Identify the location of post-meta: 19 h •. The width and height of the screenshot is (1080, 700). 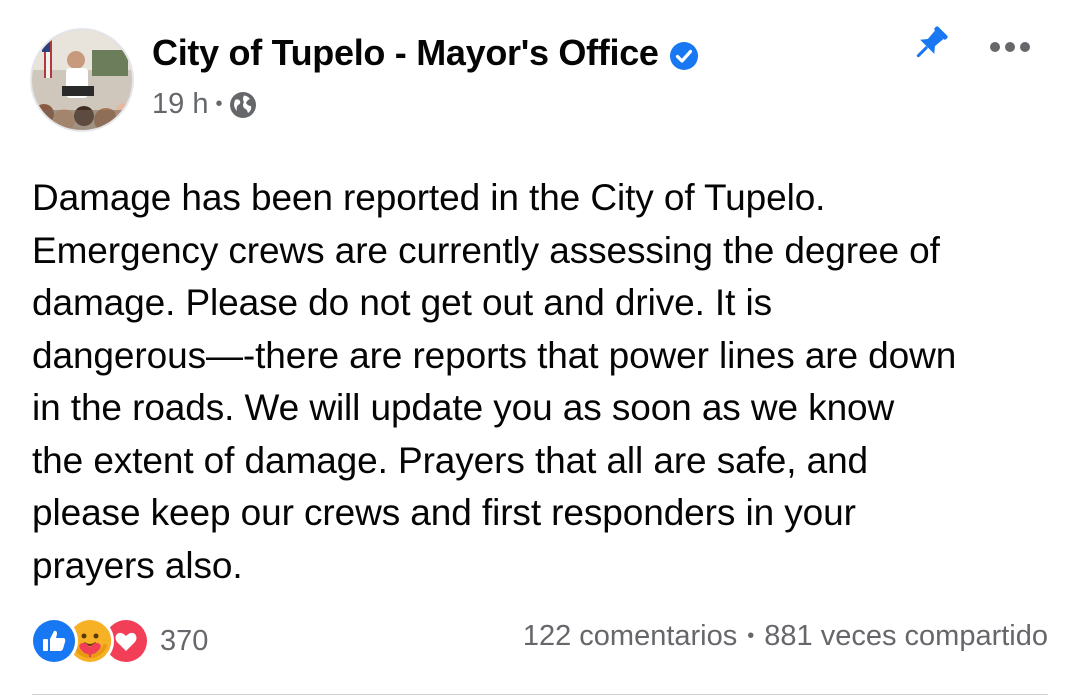
(204, 104).